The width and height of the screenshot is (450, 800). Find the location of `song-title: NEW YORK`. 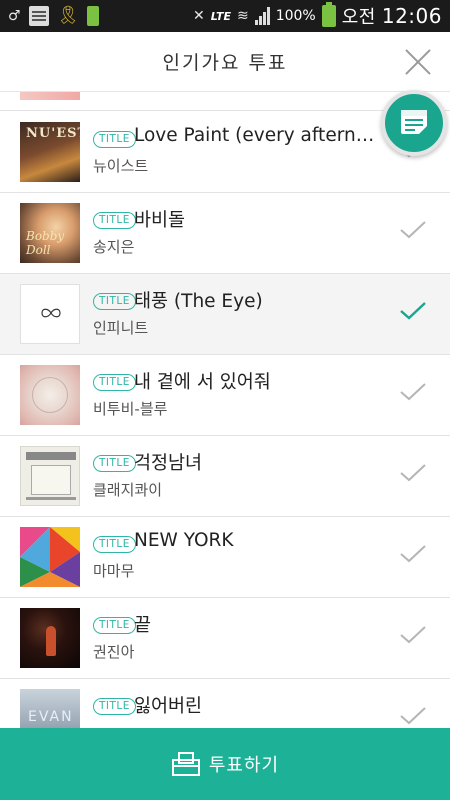

song-title: NEW YORK is located at coordinates (184, 540).